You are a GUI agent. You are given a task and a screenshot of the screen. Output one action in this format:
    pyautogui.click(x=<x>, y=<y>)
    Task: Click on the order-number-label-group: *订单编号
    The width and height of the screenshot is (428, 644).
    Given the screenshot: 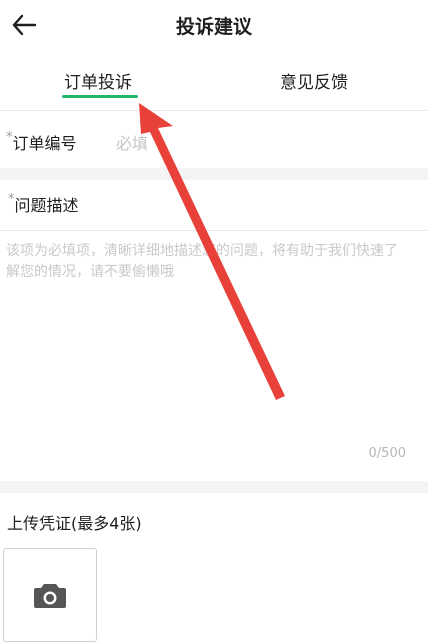 What is the action you would take?
    pyautogui.click(x=41, y=142)
    